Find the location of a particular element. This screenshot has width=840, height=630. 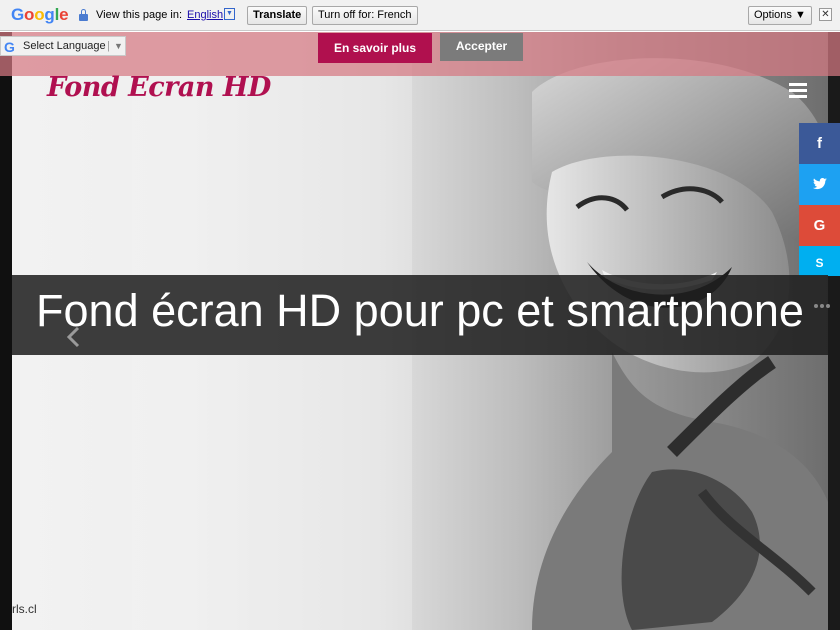

site-logo: Fond Ecran HD is located at coordinates (159, 87).